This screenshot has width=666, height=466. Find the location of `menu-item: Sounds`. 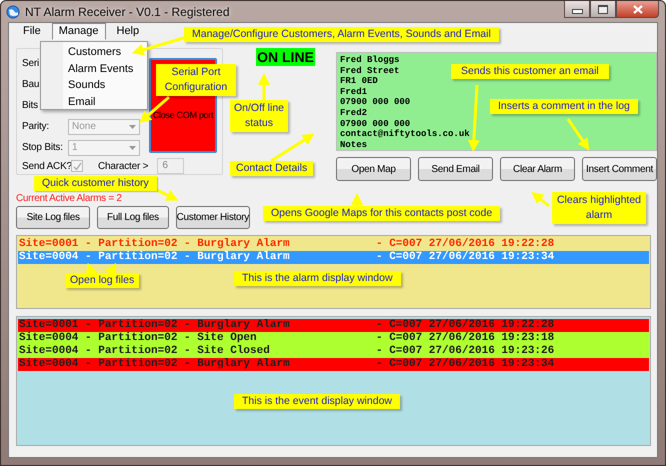

menu-item: Sounds is located at coordinates (94, 85).